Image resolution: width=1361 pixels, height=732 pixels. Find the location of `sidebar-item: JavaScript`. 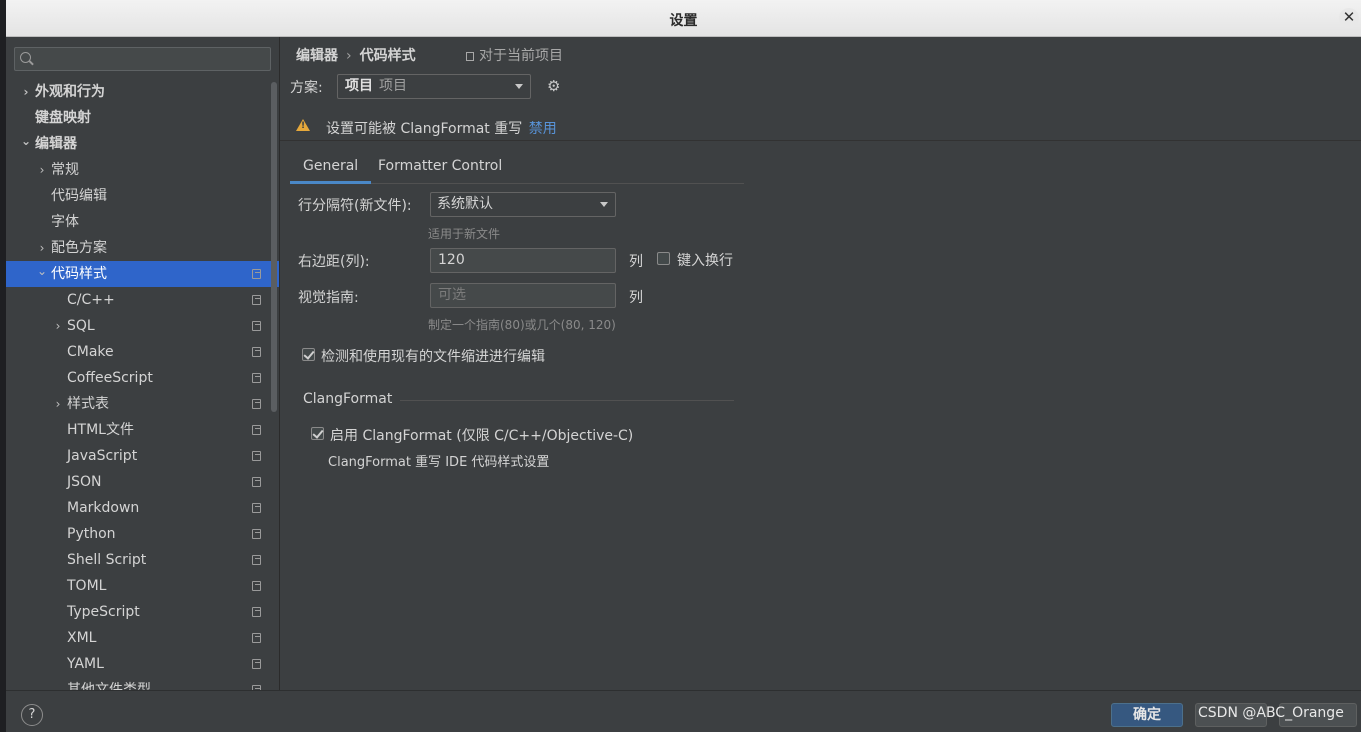

sidebar-item: JavaScript is located at coordinates (142, 456).